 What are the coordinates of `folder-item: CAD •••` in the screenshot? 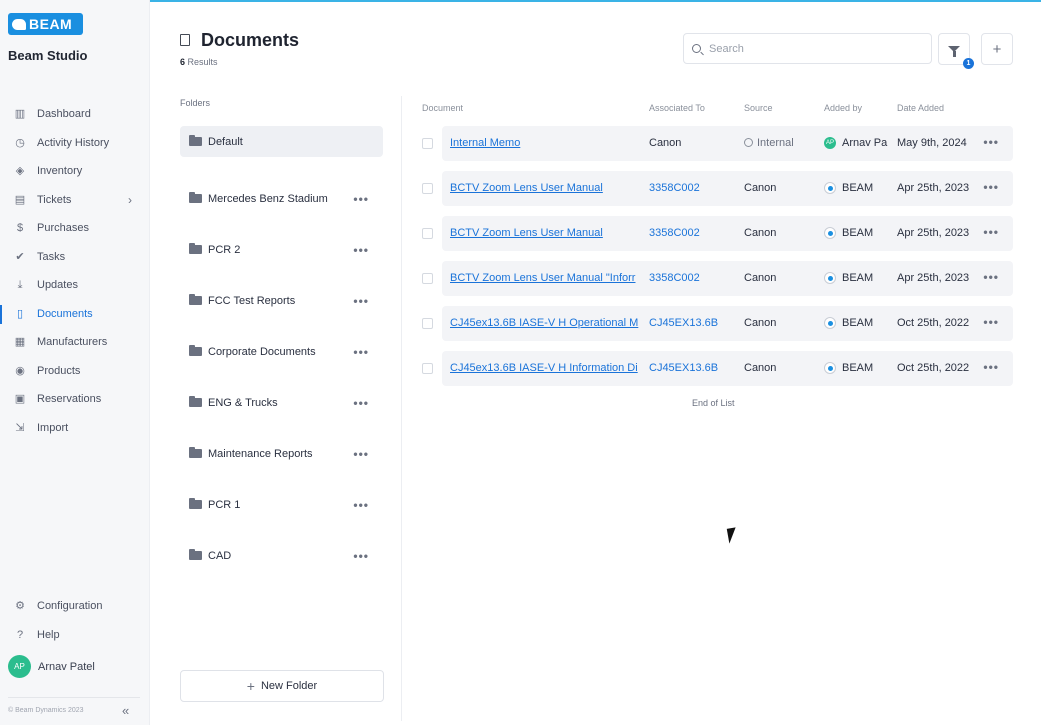 It's located at (281, 555).